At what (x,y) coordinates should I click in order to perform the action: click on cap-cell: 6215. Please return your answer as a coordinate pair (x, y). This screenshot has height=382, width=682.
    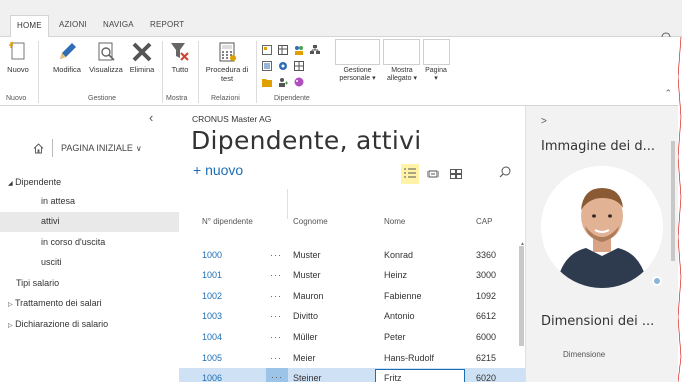
    Looking at the image, I should click on (486, 358).